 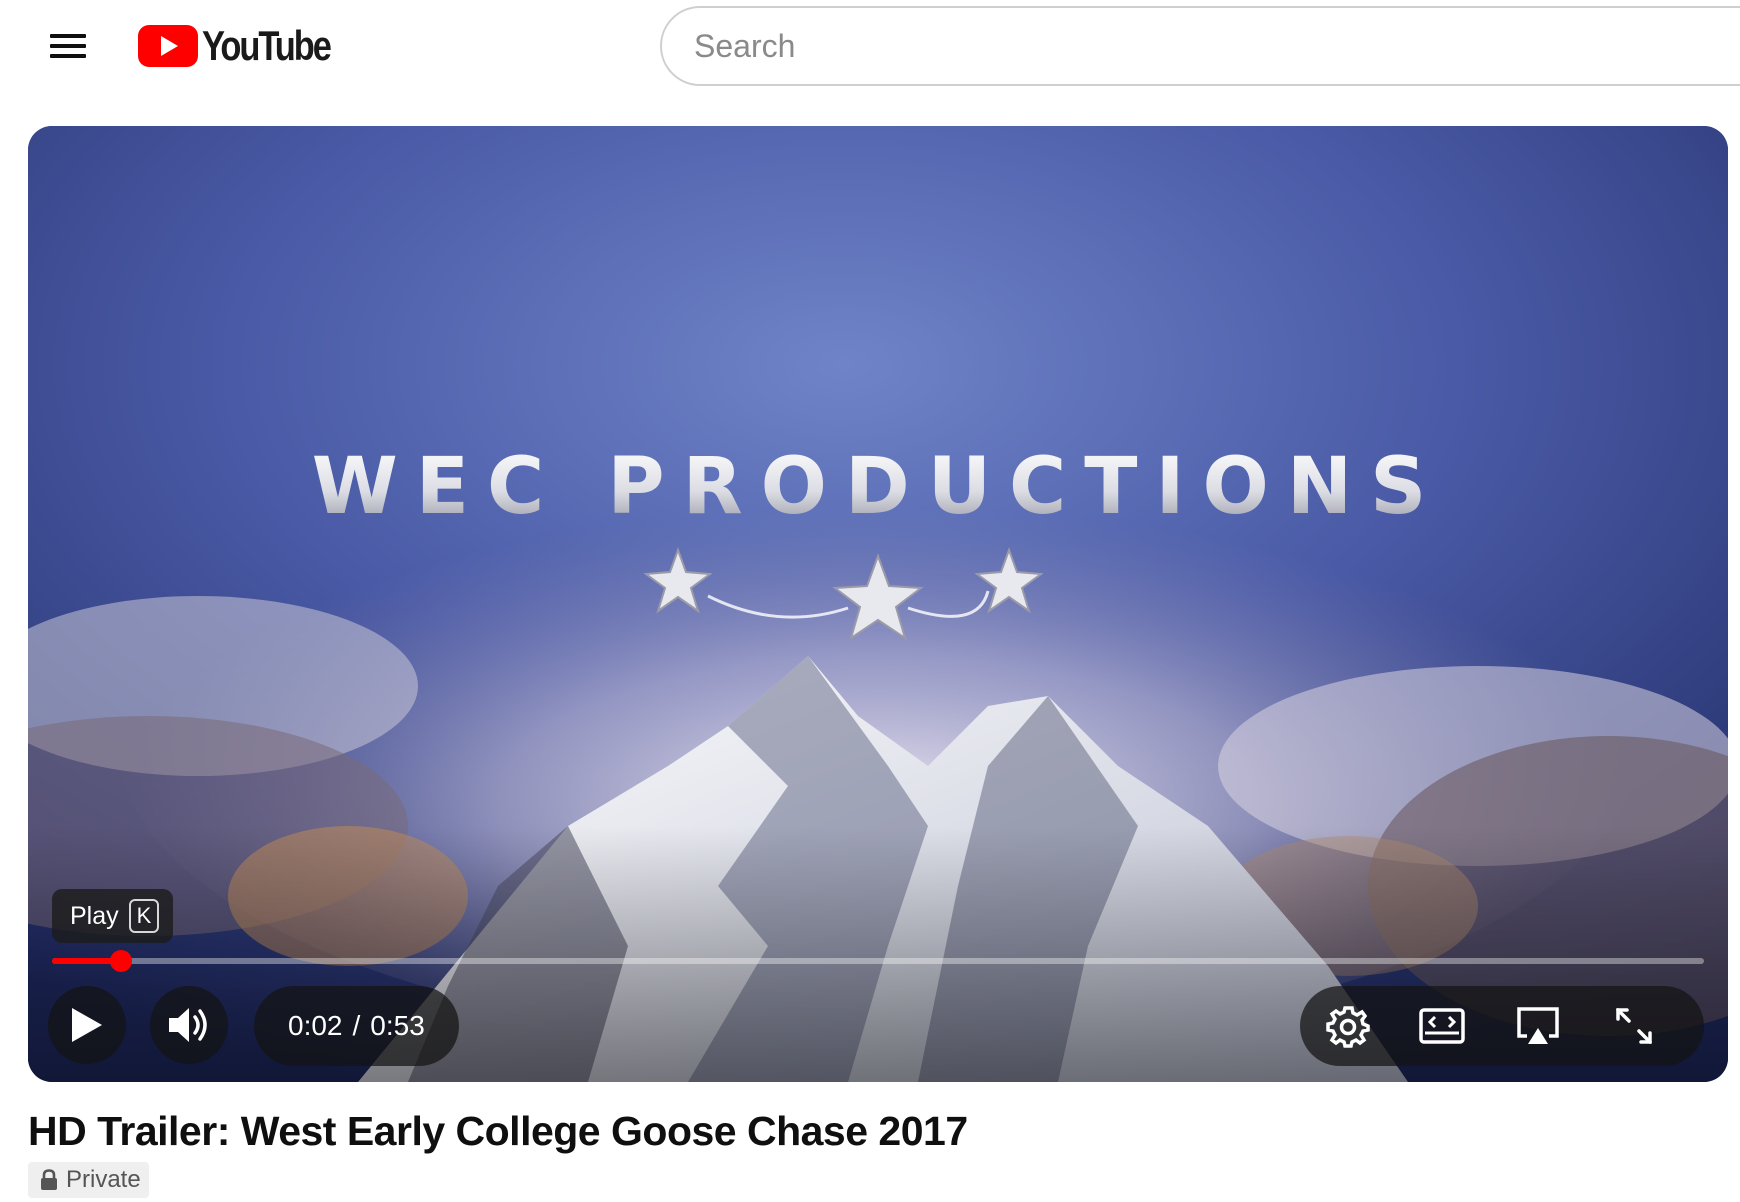 I want to click on visibility-badge: Private, so click(x=88, y=1180).